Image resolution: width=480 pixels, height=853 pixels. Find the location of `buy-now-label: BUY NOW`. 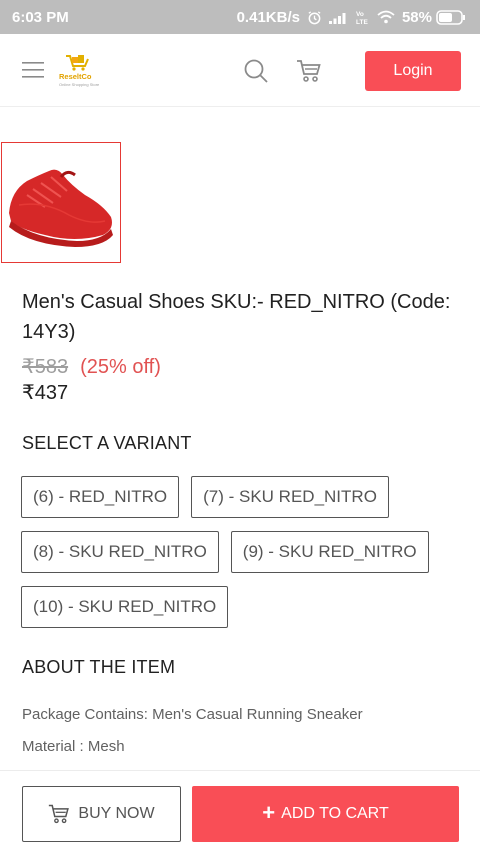

buy-now-label: BUY NOW is located at coordinates (116, 813).